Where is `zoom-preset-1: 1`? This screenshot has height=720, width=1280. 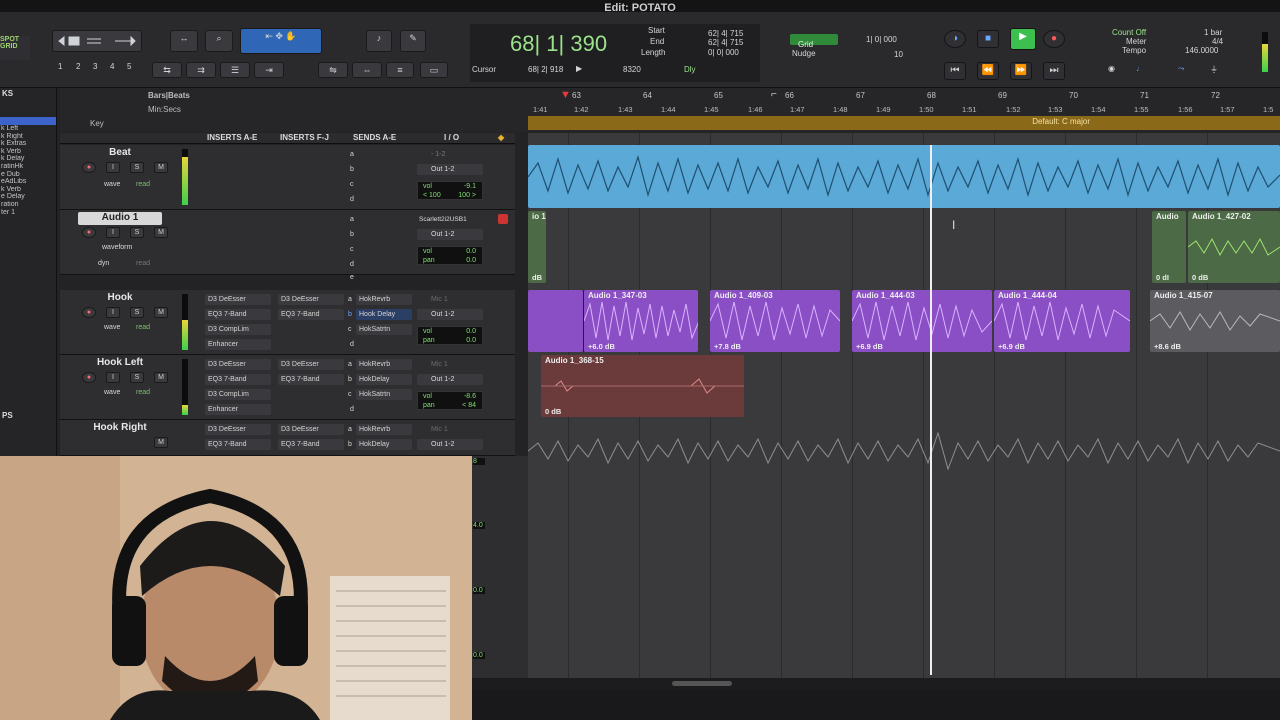 zoom-preset-1: 1 is located at coordinates (60, 66).